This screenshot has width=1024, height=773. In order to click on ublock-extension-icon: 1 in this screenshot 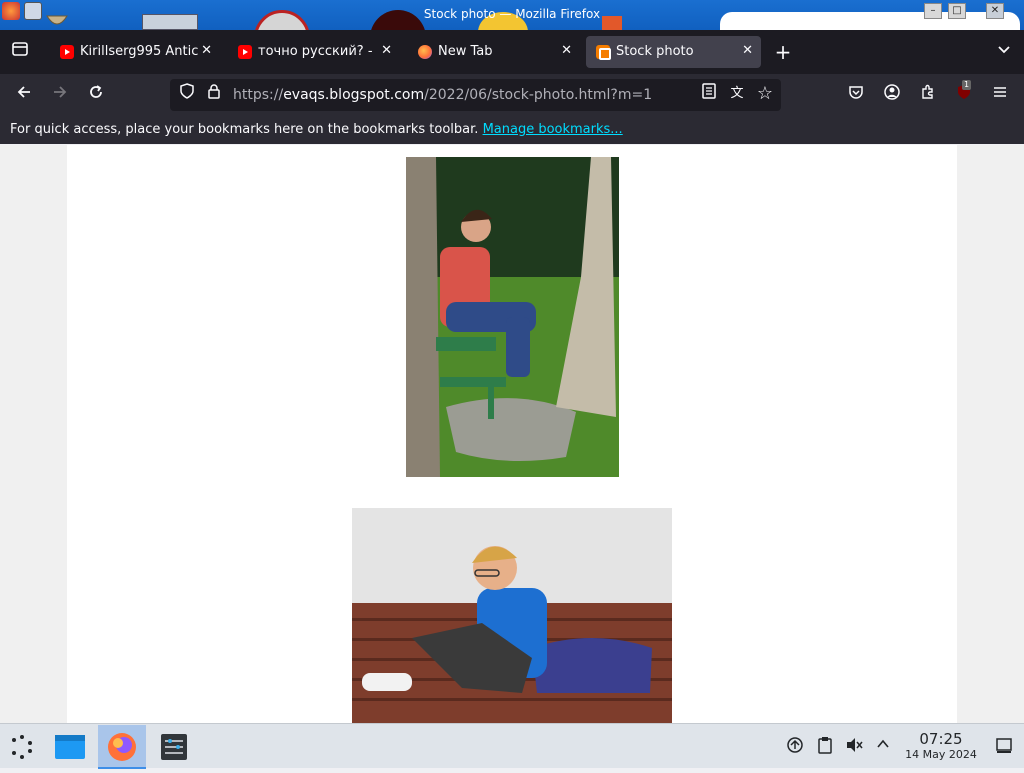, I will do `click(964, 93)`.